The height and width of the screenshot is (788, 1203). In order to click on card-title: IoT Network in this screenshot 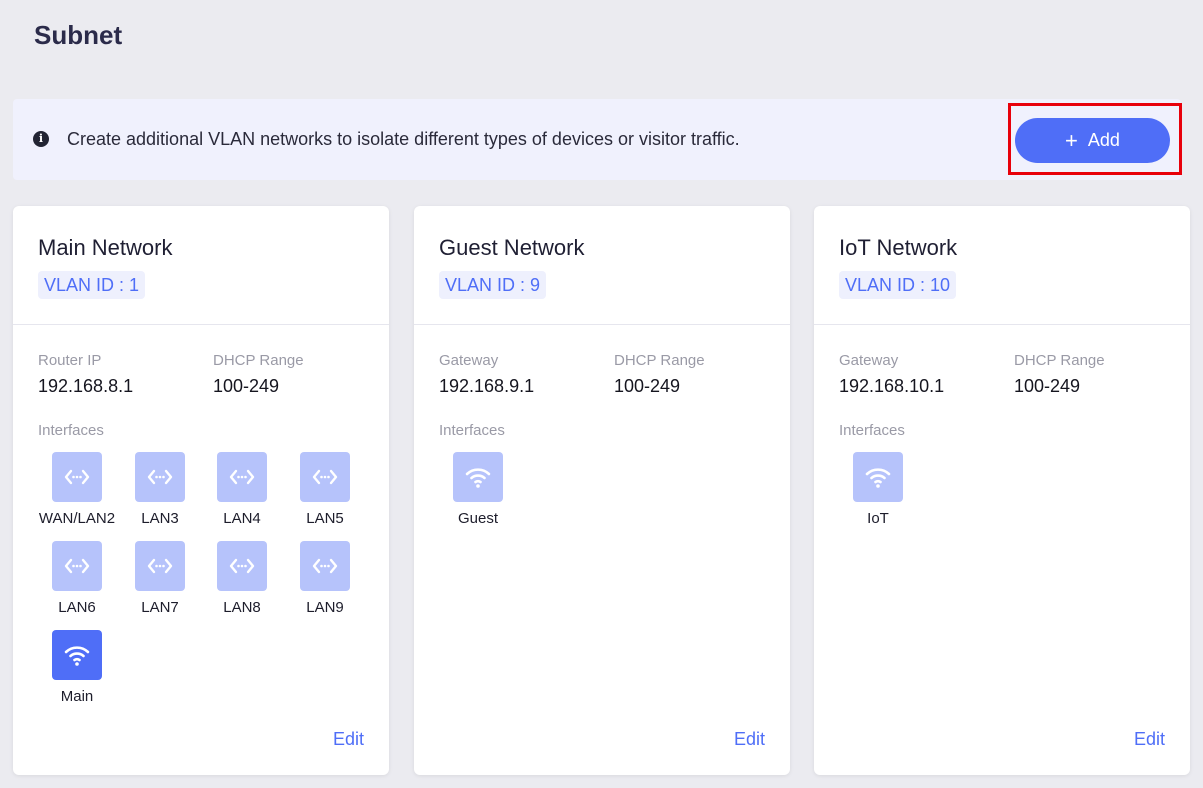, I will do `click(898, 247)`.